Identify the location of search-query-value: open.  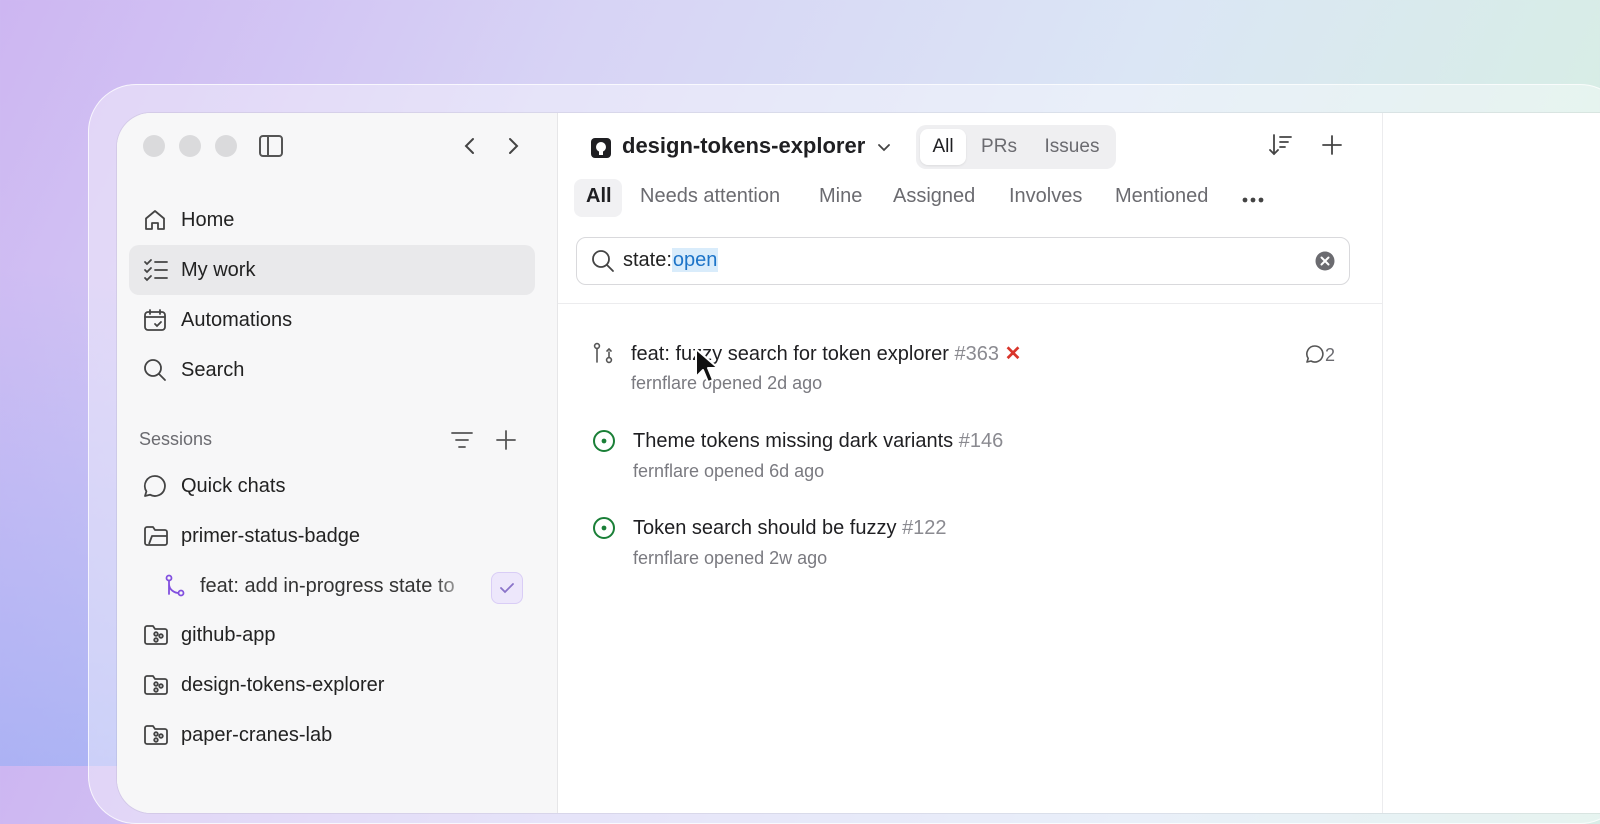
(695, 260).